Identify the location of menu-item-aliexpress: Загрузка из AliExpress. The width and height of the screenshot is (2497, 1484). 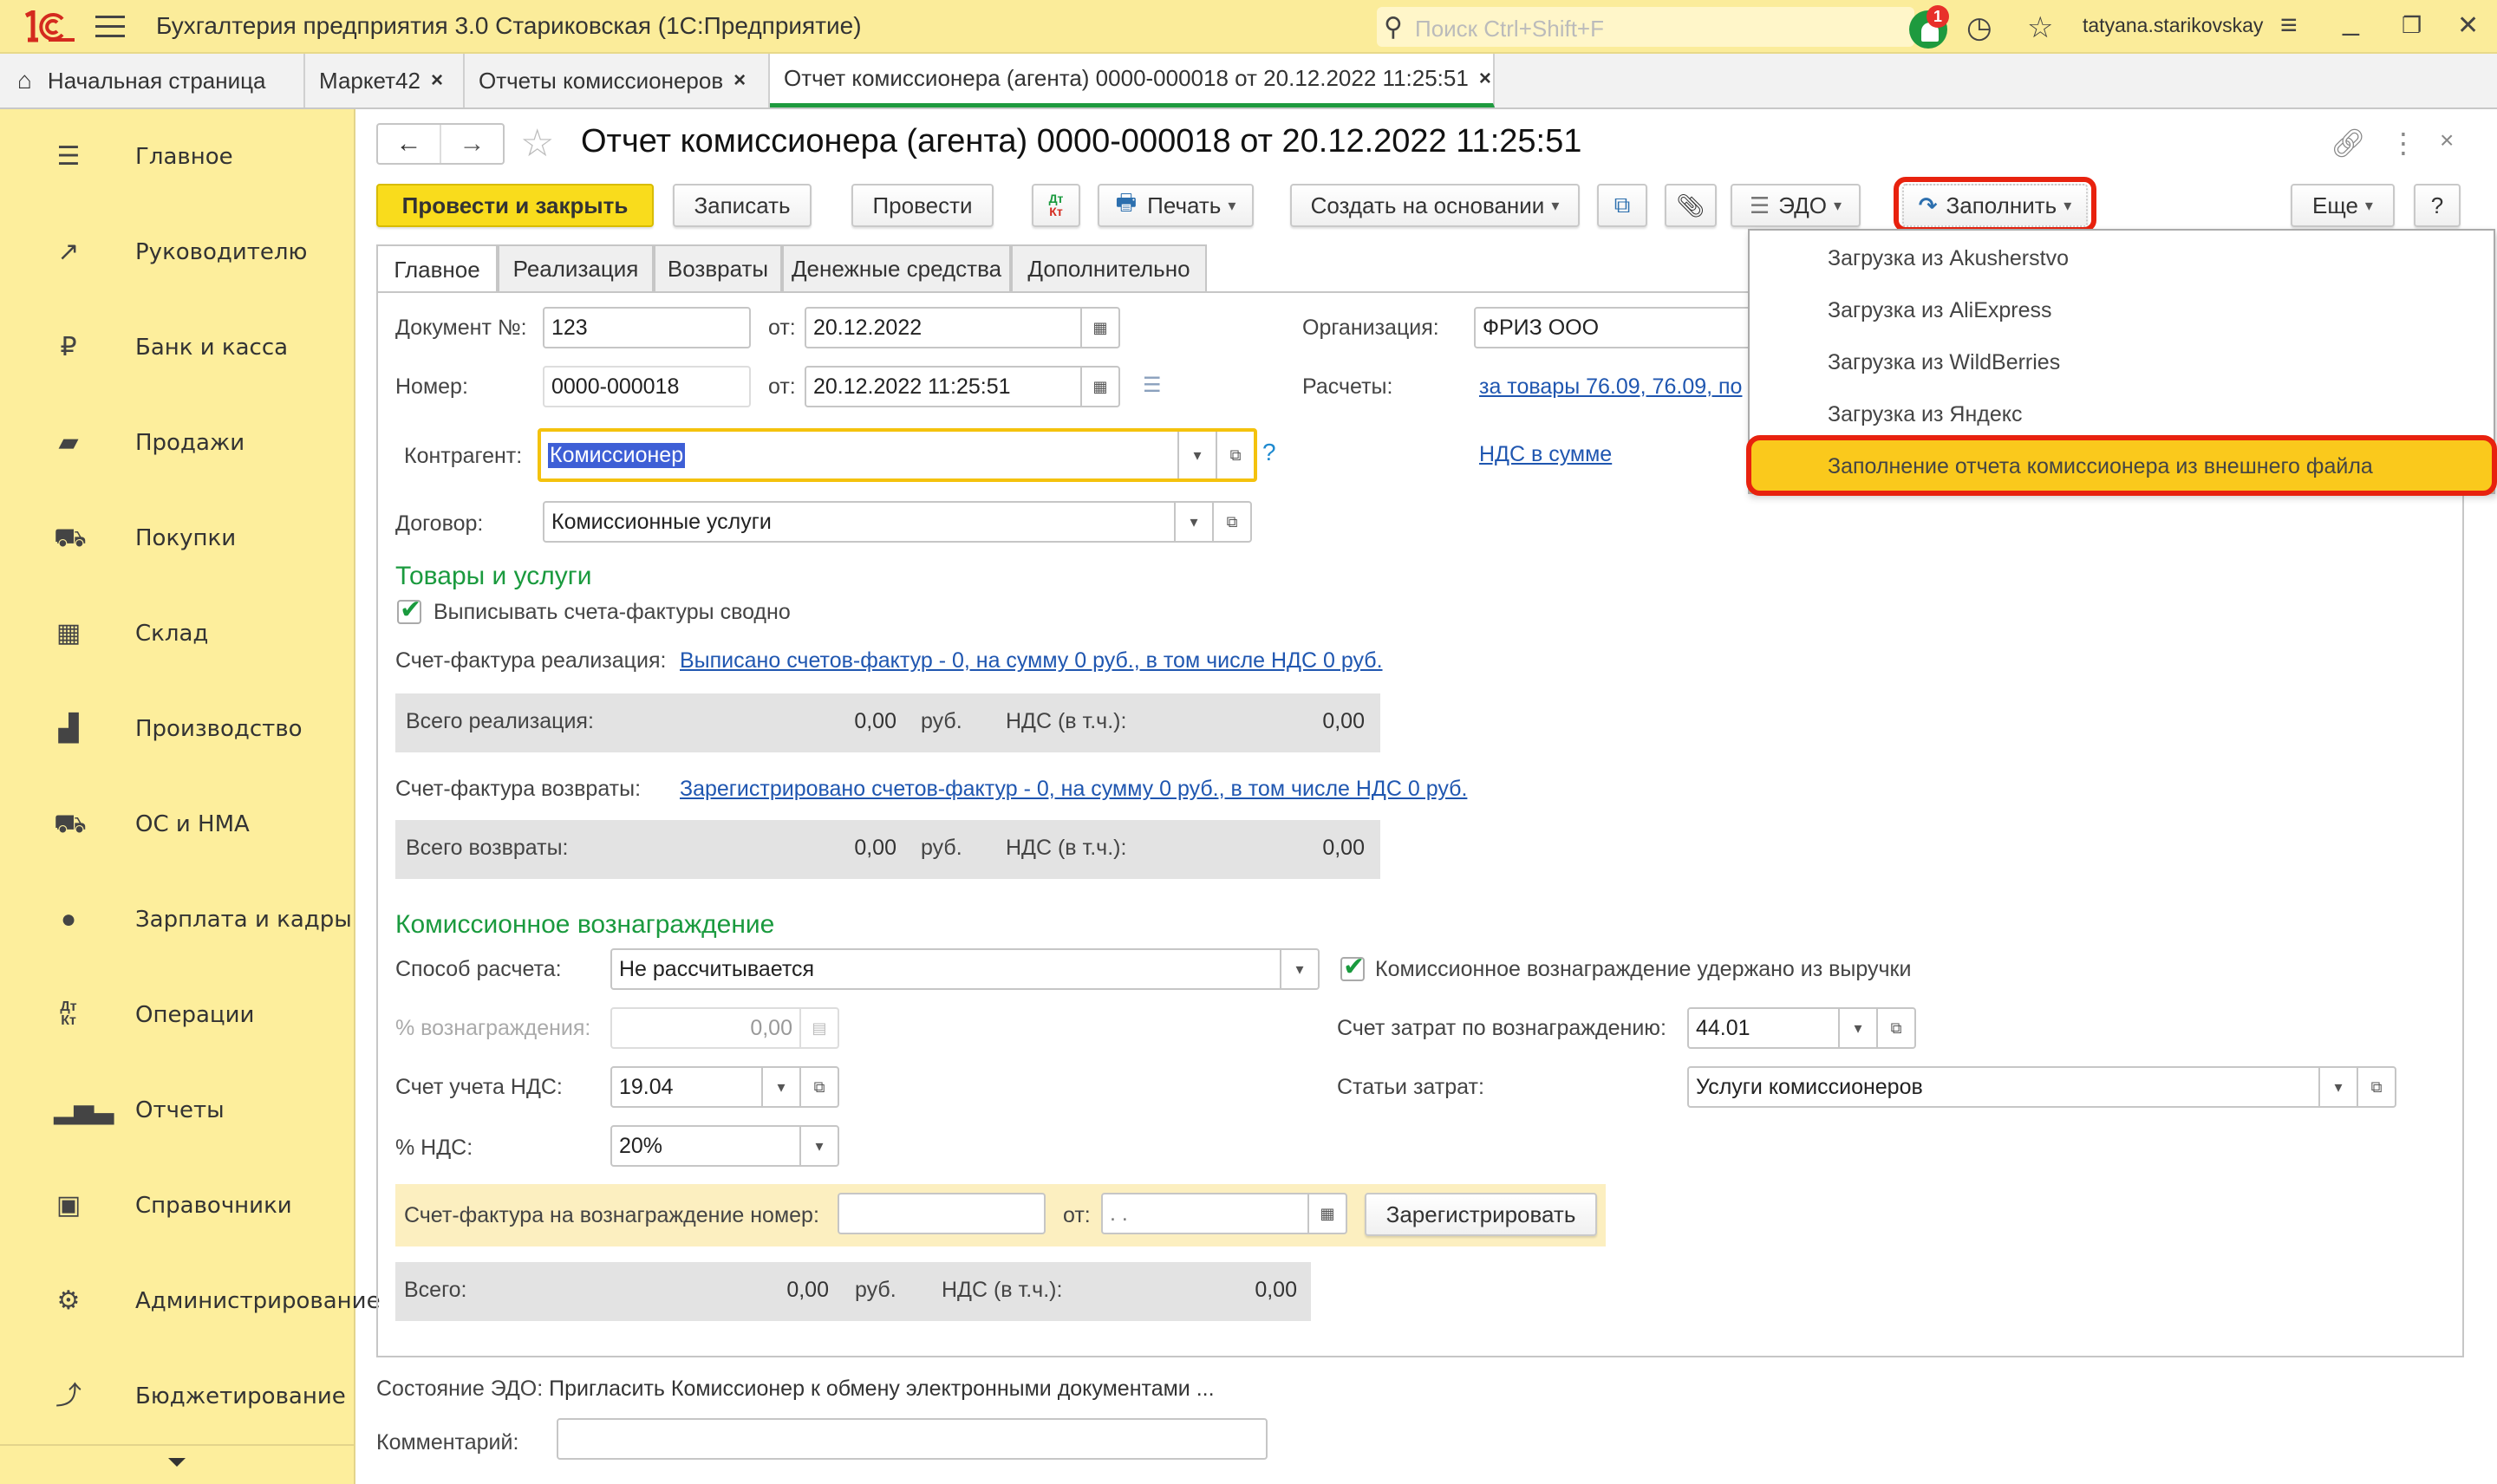
(2122, 310).